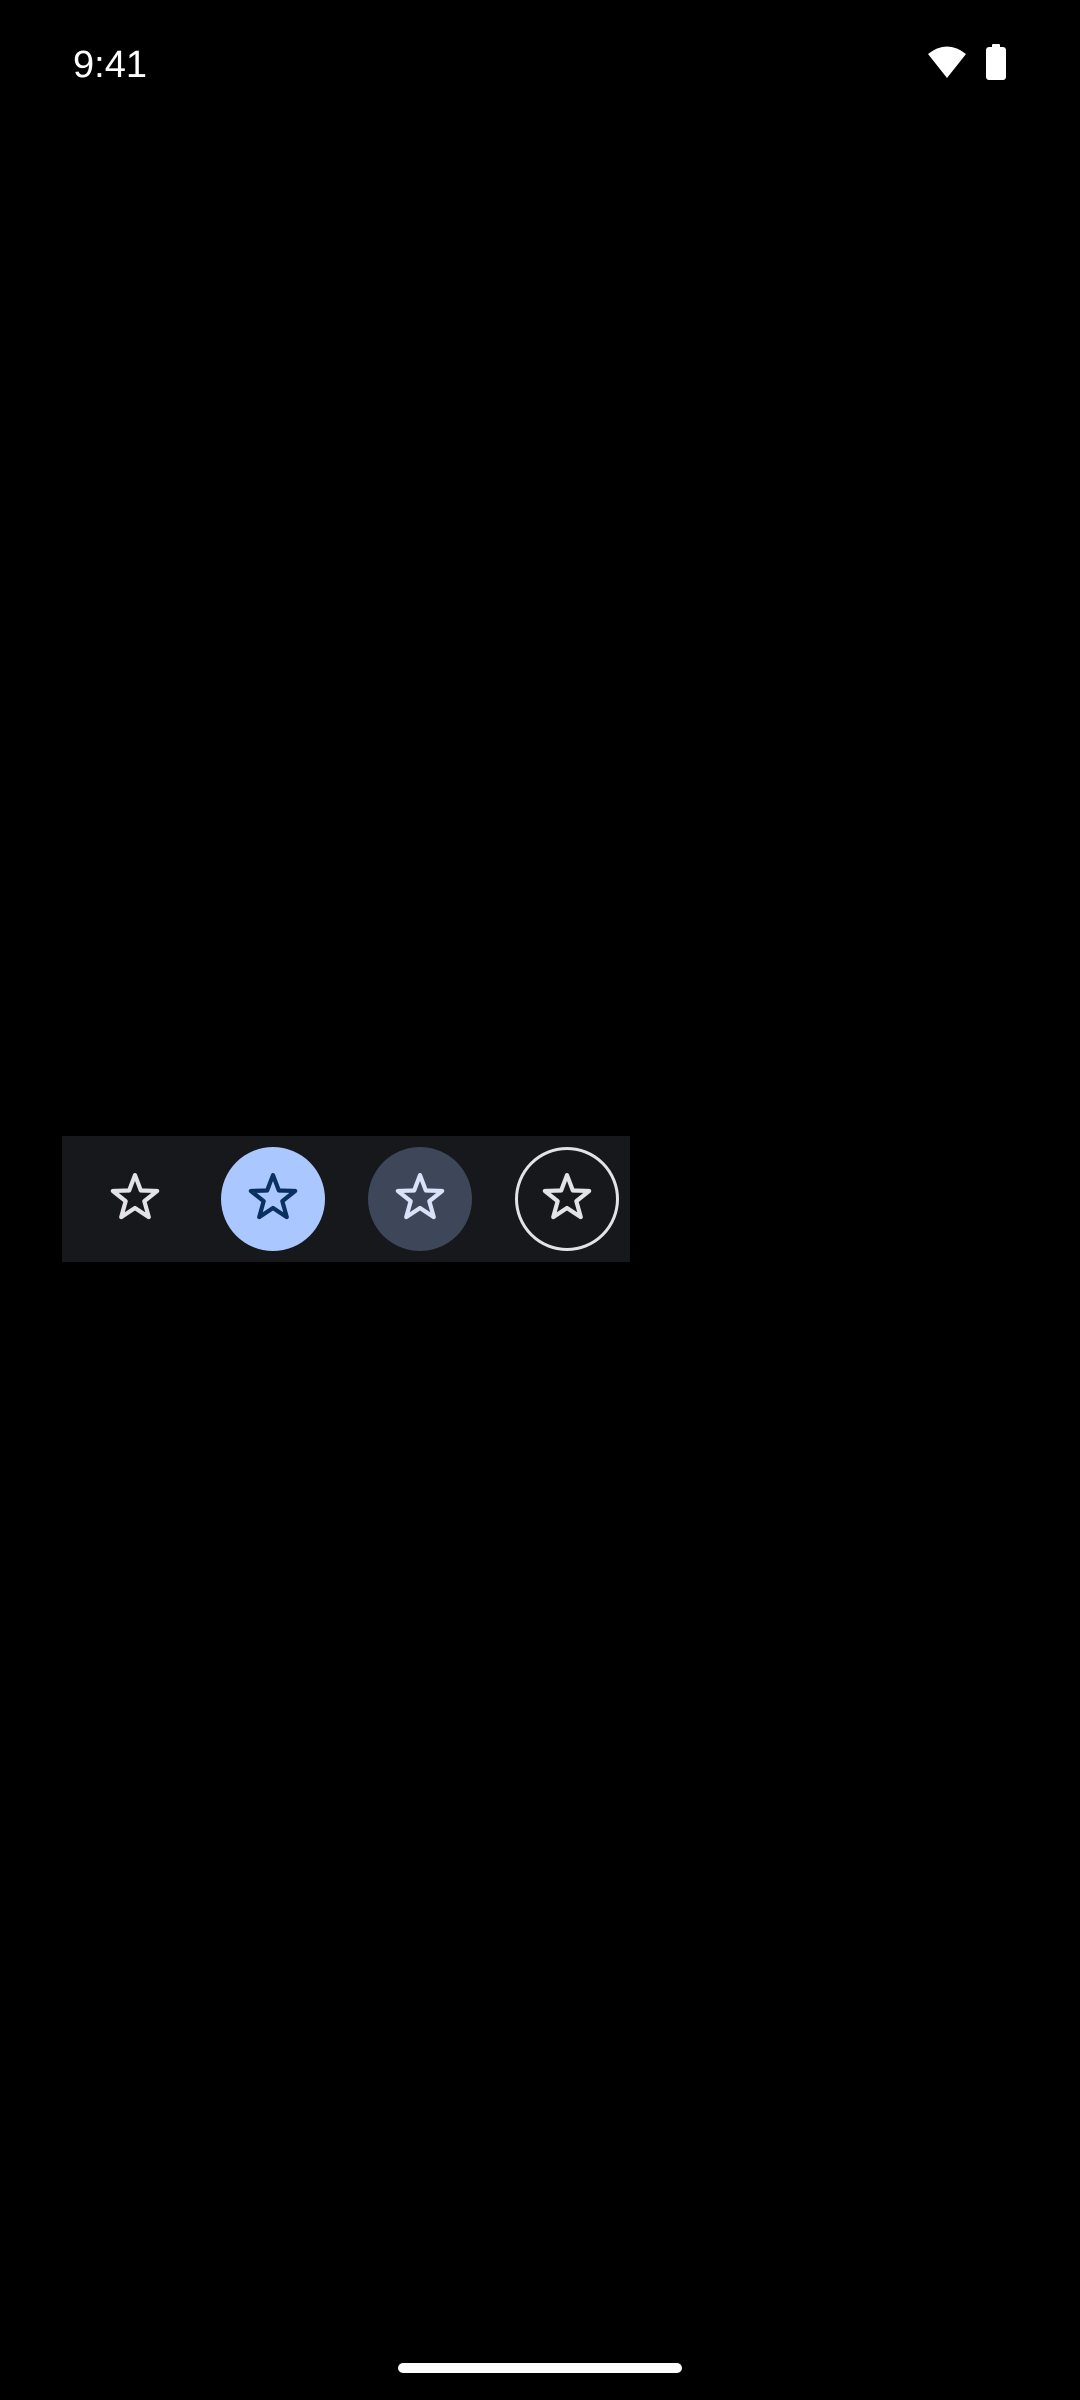 The image size is (1080, 2400). I want to click on standard-icon-button, so click(135, 1199).